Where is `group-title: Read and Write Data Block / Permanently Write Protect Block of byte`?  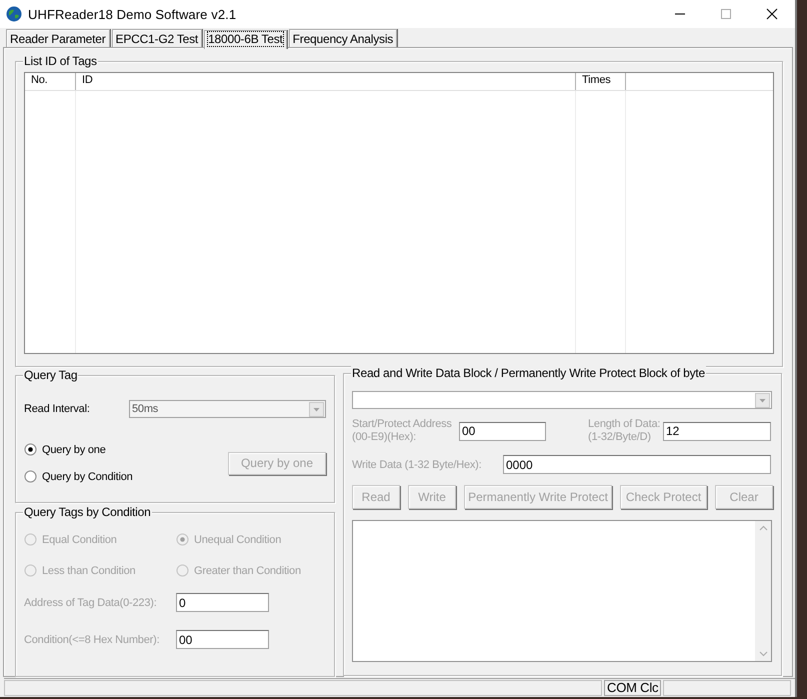 group-title: Read and Write Data Block / Permanently Write Protect Block of byte is located at coordinates (528, 373).